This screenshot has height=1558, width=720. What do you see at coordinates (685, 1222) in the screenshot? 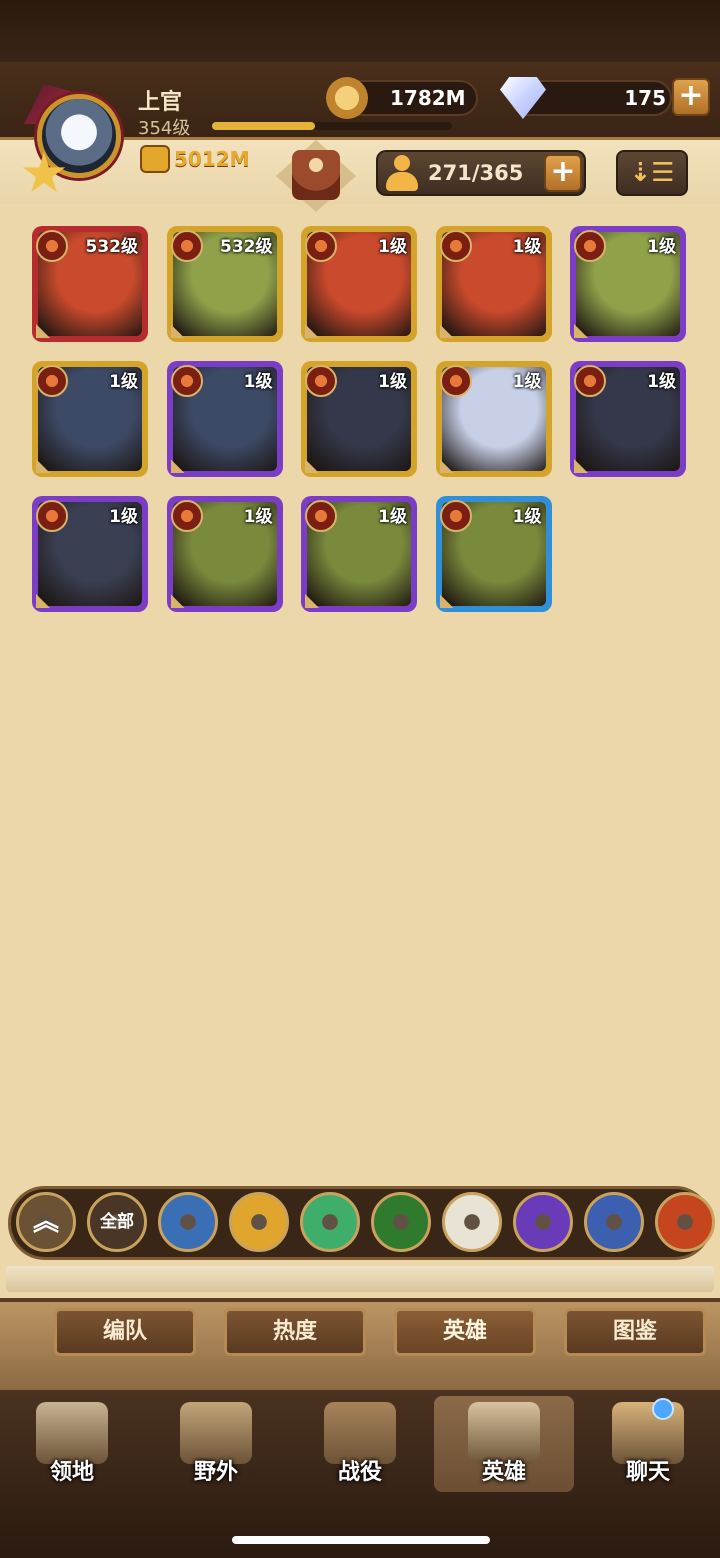
I see `faction-red-icon` at bounding box center [685, 1222].